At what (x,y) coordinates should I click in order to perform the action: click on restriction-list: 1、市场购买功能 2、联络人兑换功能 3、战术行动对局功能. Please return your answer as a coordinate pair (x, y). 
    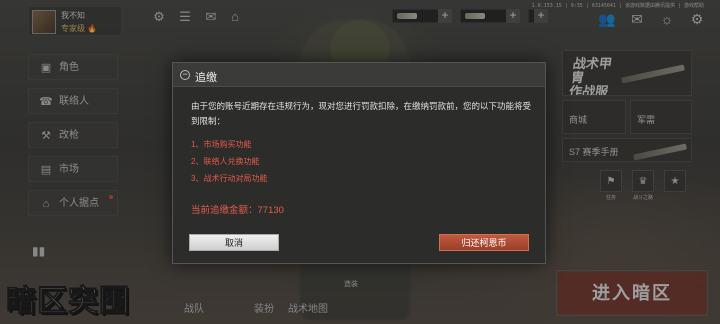
    Looking at the image, I should click on (361, 161).